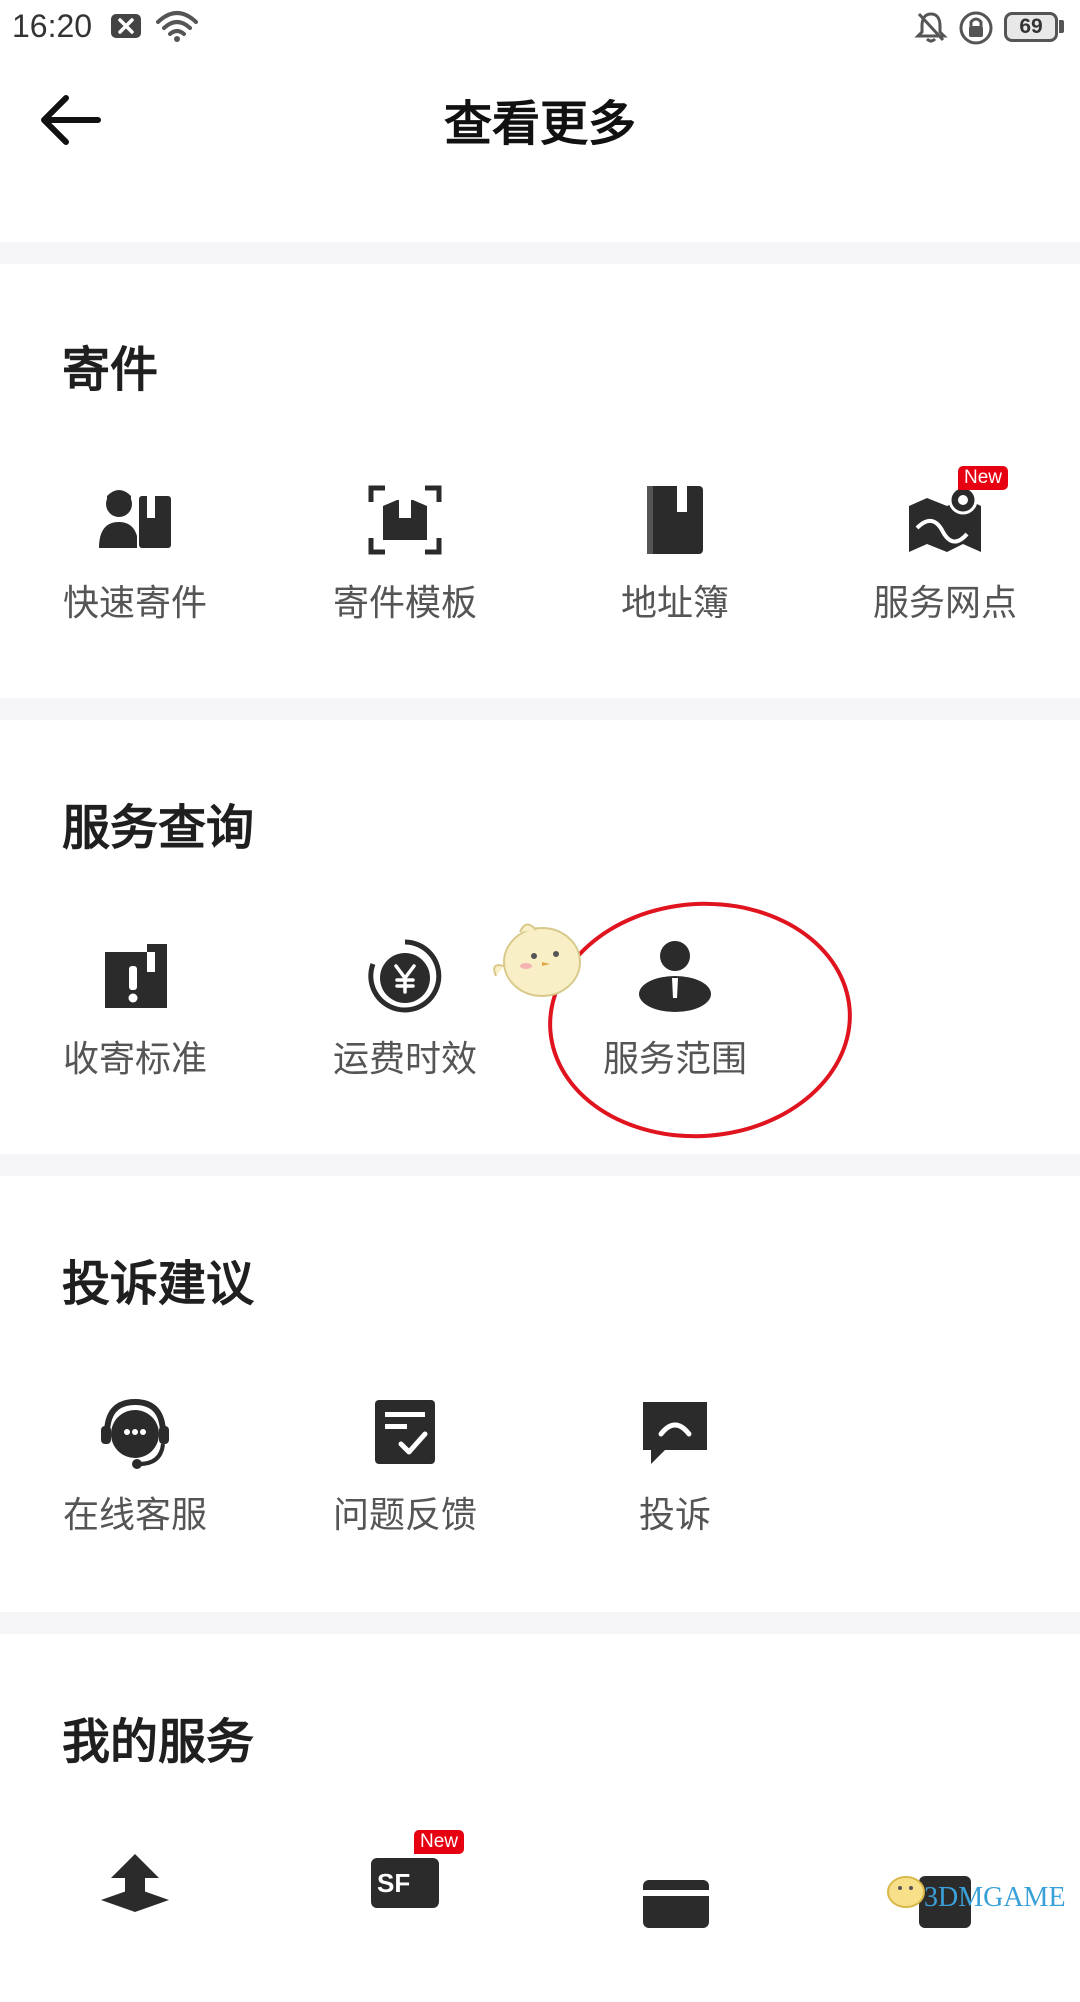 The width and height of the screenshot is (1080, 2002). I want to click on service-outlets-item: New 服务网点, so click(945, 549).